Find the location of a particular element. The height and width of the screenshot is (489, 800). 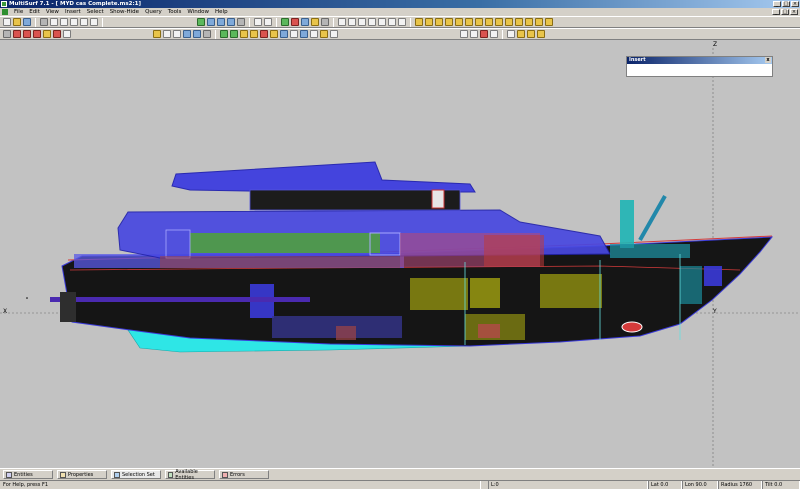

doc-restore-button: □ is located at coordinates (785, 12).